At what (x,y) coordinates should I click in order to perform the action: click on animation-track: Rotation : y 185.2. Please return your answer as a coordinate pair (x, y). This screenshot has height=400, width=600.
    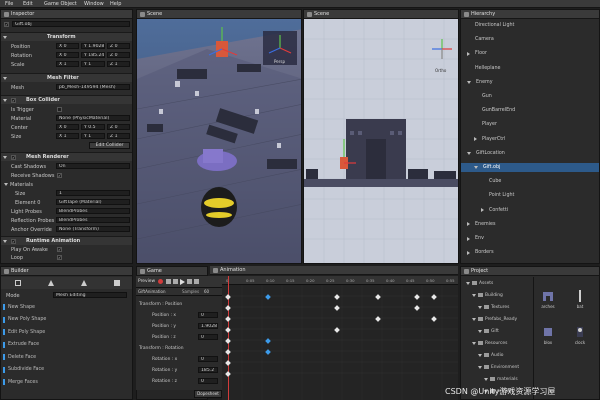
    Looking at the image, I should click on (179, 370).